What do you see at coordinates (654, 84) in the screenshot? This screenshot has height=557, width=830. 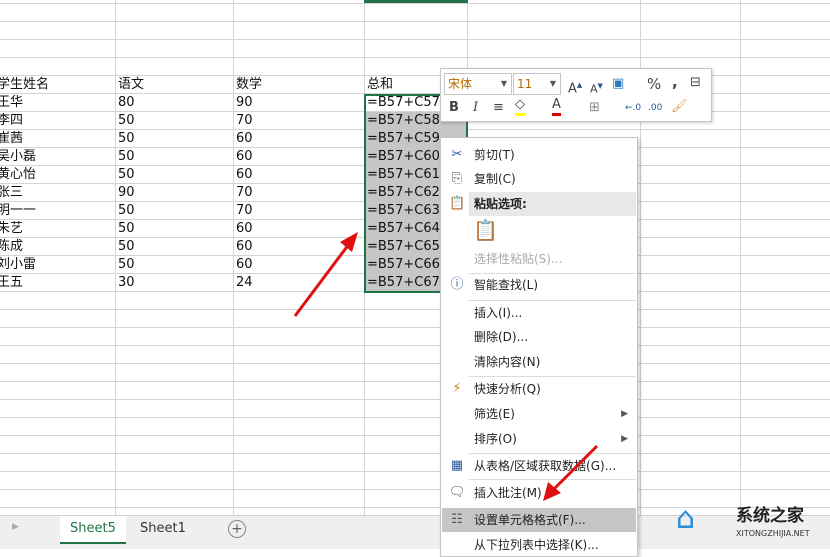 I see `percent-style-button: %` at bounding box center [654, 84].